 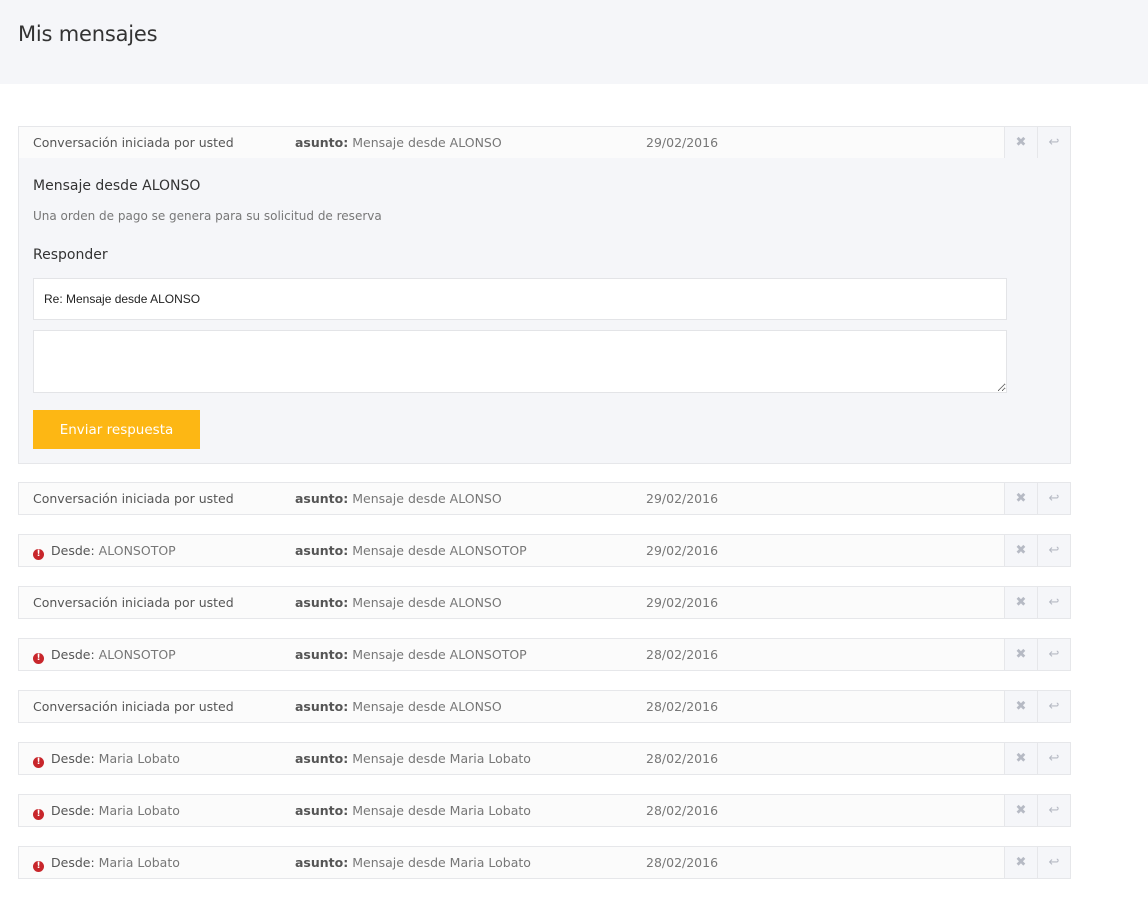 I want to click on page-header: Mis mensajes, so click(x=574, y=42).